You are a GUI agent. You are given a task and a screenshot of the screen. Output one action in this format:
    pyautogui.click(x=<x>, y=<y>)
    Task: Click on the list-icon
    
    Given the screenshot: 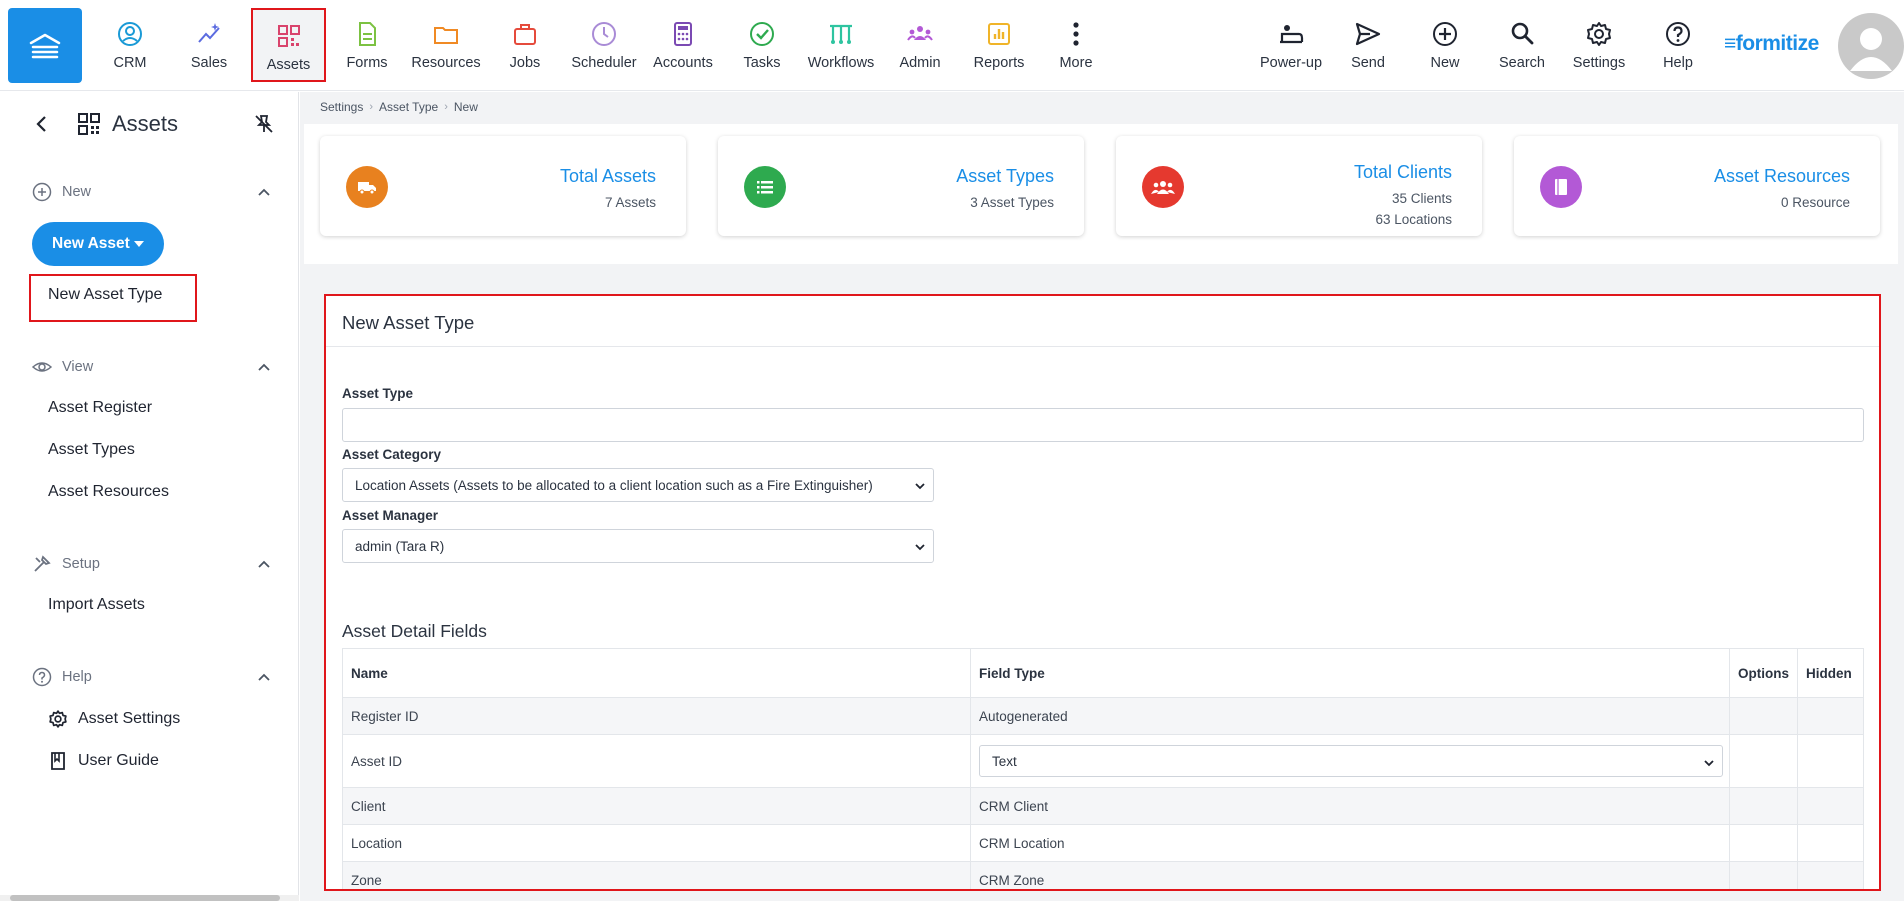 What is the action you would take?
    pyautogui.click(x=765, y=187)
    